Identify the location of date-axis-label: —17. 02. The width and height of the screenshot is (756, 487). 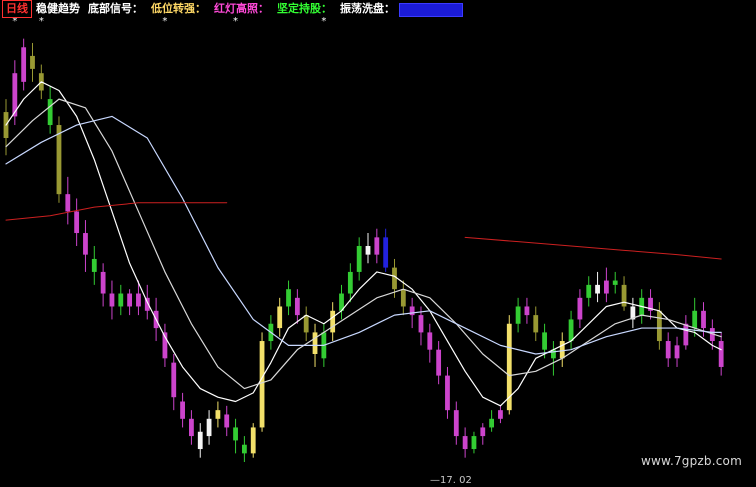
(451, 480).